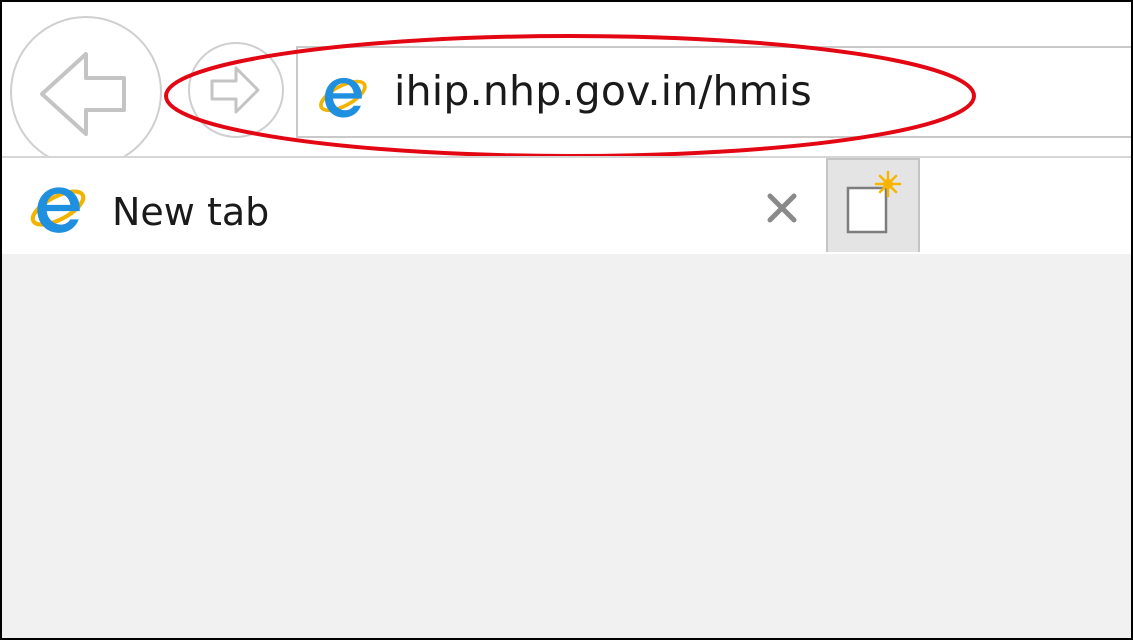 The height and width of the screenshot is (640, 1133). I want to click on new-tab-button, so click(873, 205).